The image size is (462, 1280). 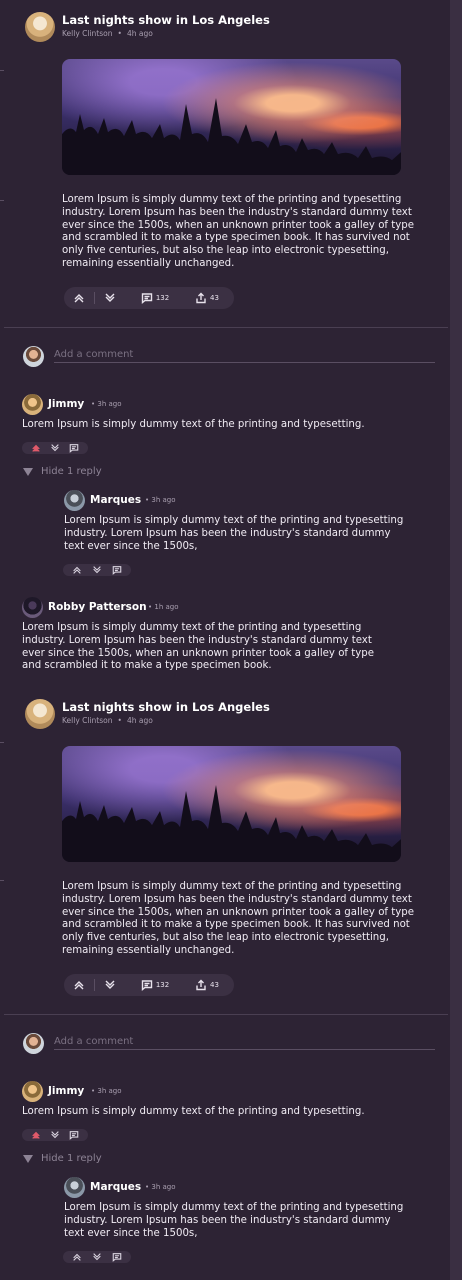 What do you see at coordinates (97, 607) in the screenshot?
I see `commenter-name: Robby Patterson` at bounding box center [97, 607].